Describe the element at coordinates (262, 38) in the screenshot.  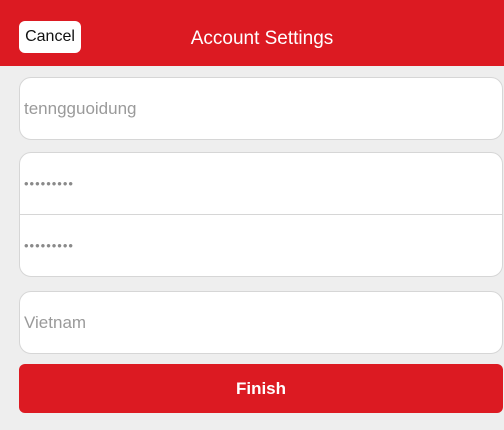
I see `page-title: Account Settings` at that location.